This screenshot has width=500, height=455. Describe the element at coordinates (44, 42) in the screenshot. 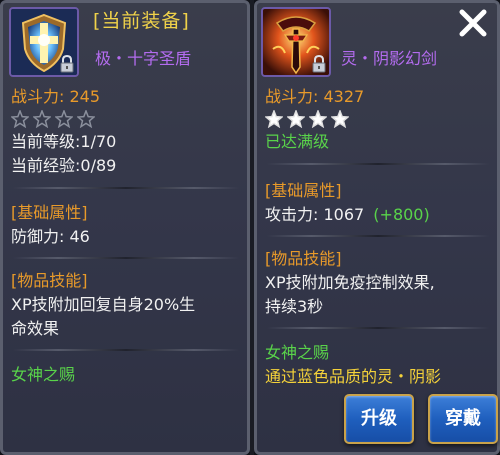

I see `cross-shield-icon` at that location.